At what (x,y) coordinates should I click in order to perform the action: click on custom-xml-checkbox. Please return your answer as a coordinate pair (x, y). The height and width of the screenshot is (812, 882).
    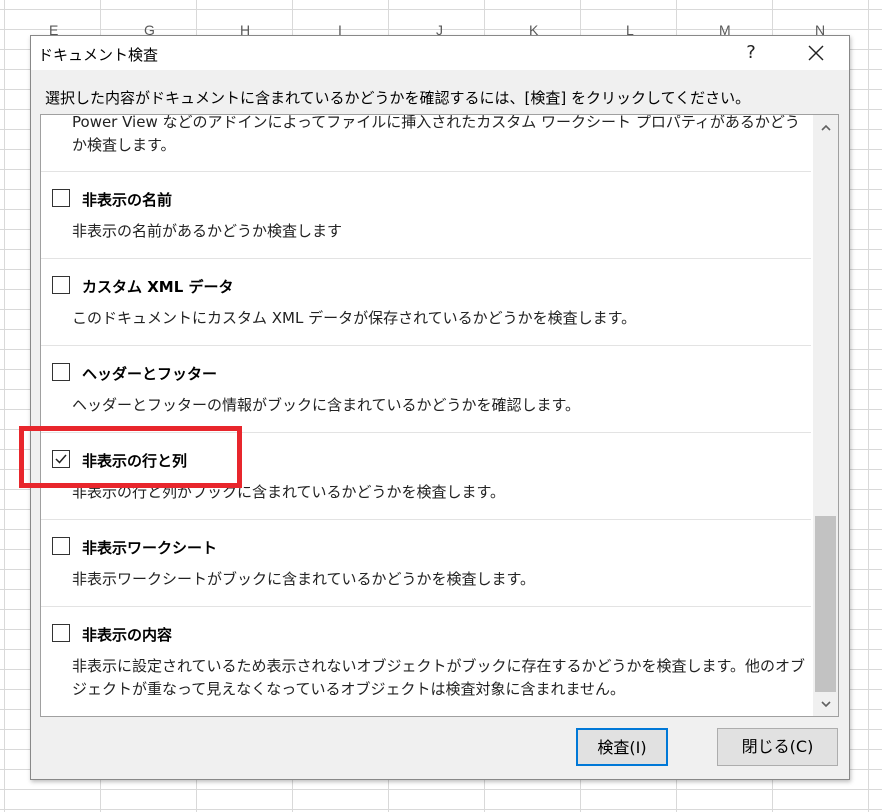
    Looking at the image, I should click on (61, 285).